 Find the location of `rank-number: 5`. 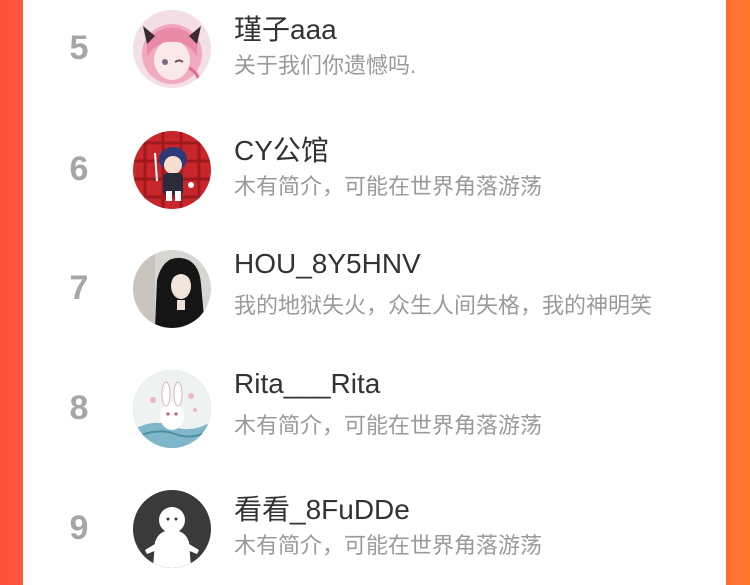

rank-number: 5 is located at coordinates (79, 48).